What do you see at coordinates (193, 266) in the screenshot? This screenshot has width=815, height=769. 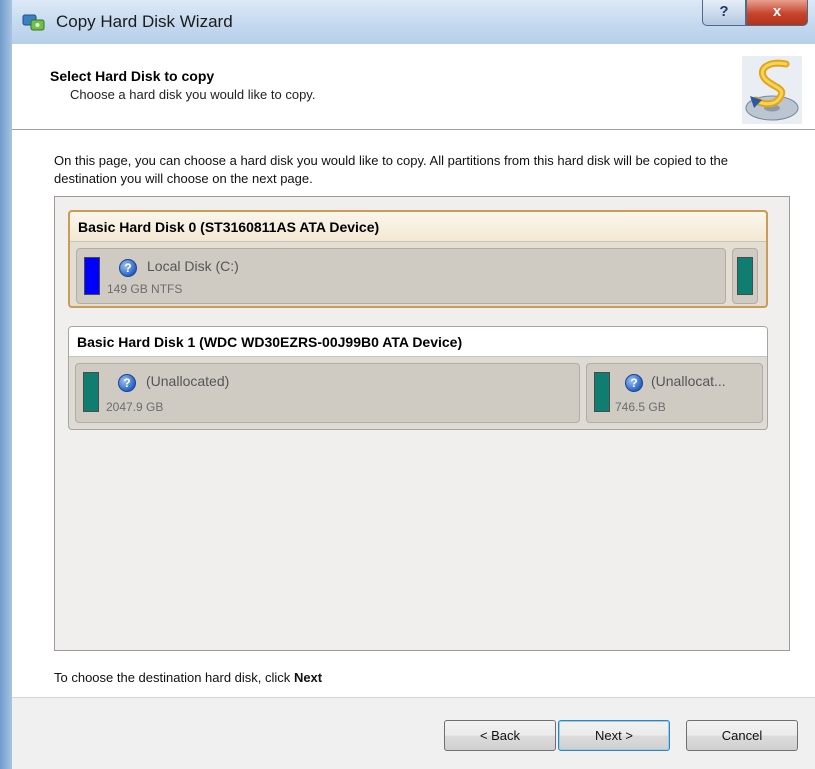 I see `partition-name: Local Disk (C:)` at bounding box center [193, 266].